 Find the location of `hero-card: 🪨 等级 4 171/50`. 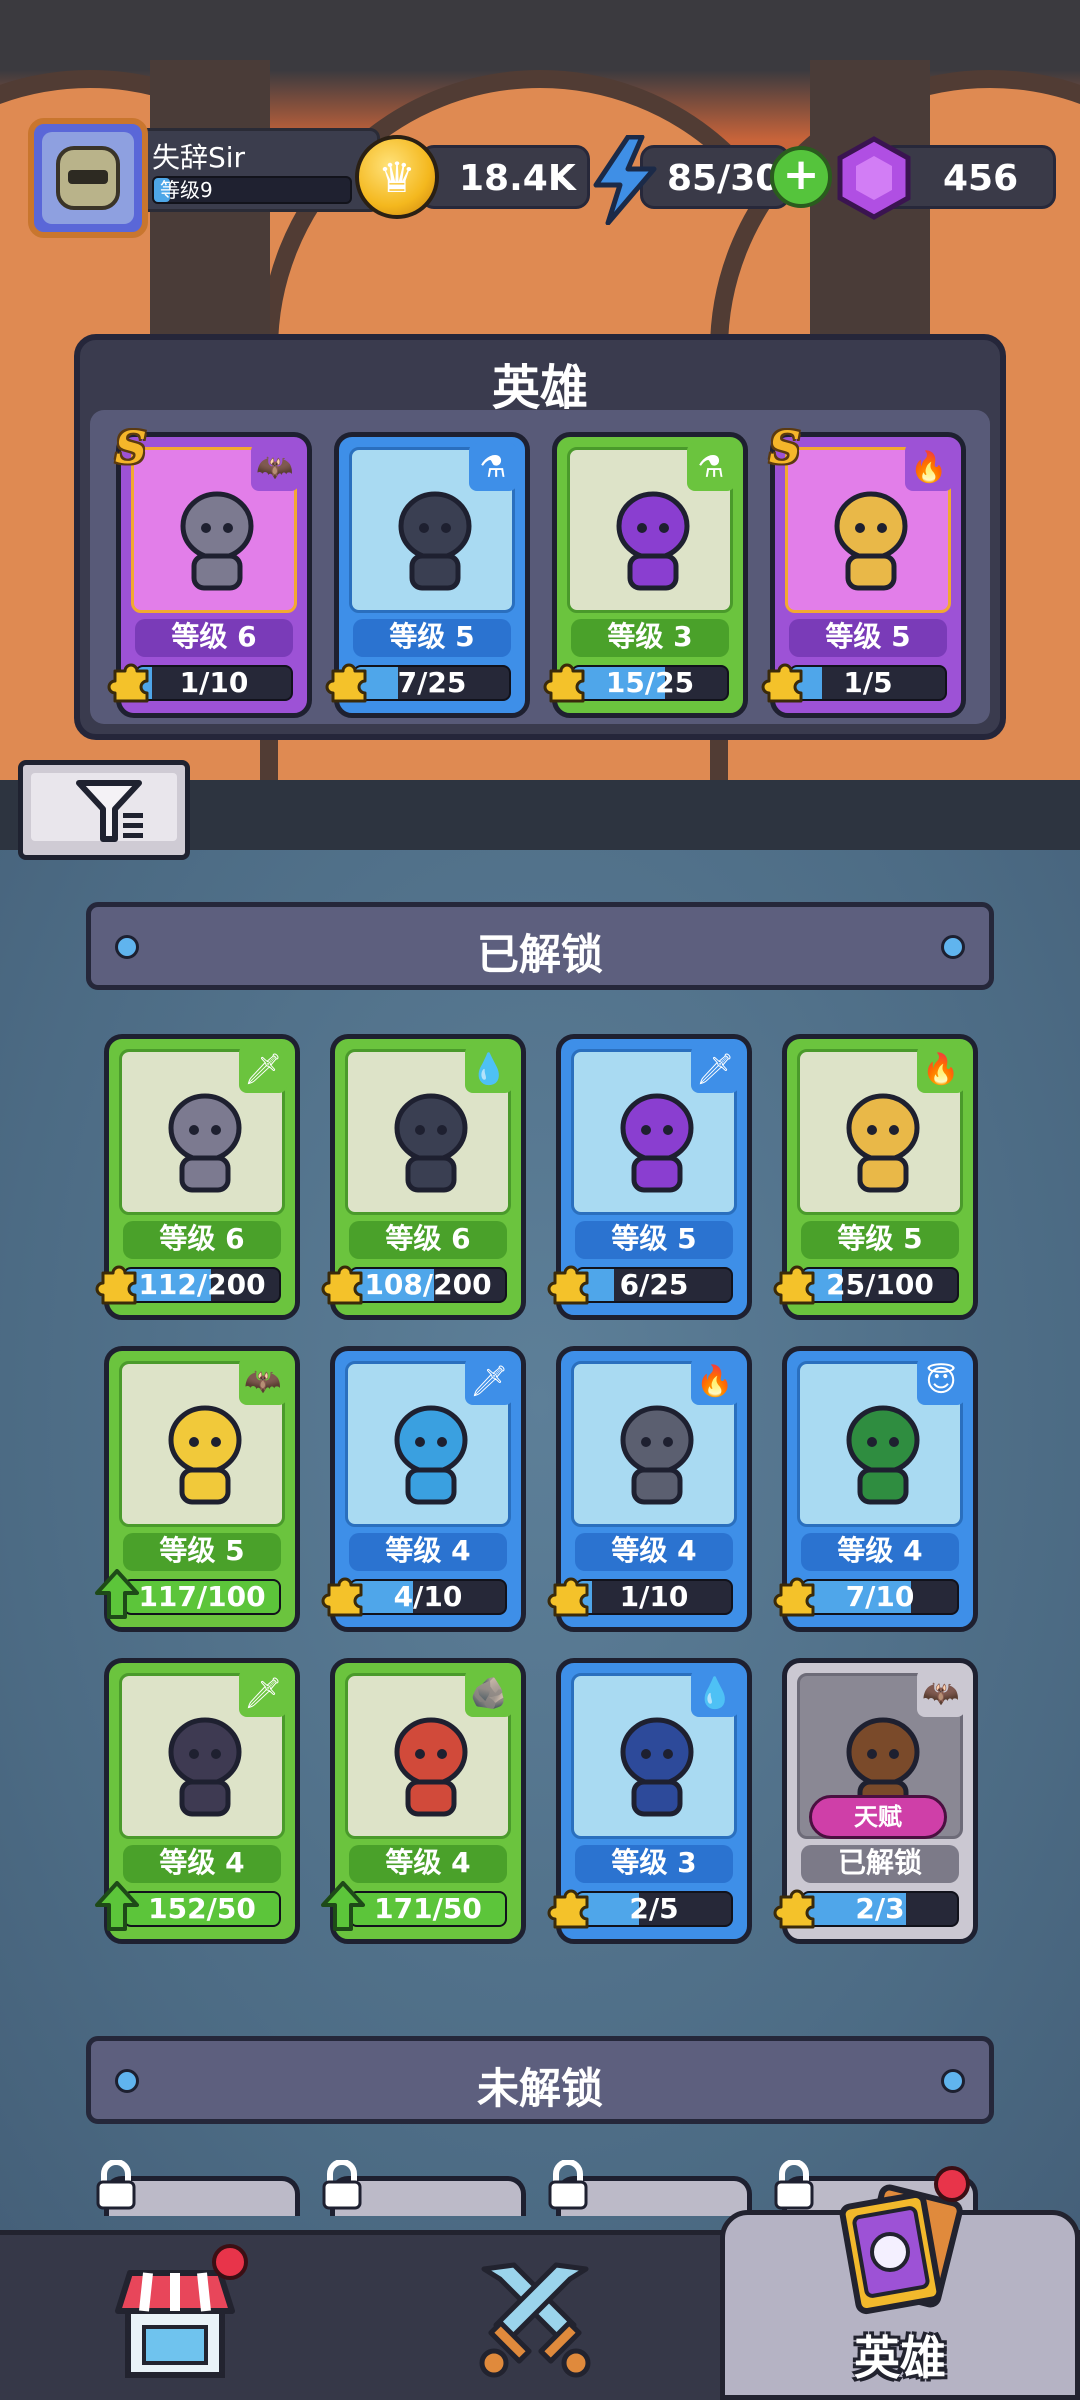

hero-card: 🪨 等级 4 171/50 is located at coordinates (423, 1801).